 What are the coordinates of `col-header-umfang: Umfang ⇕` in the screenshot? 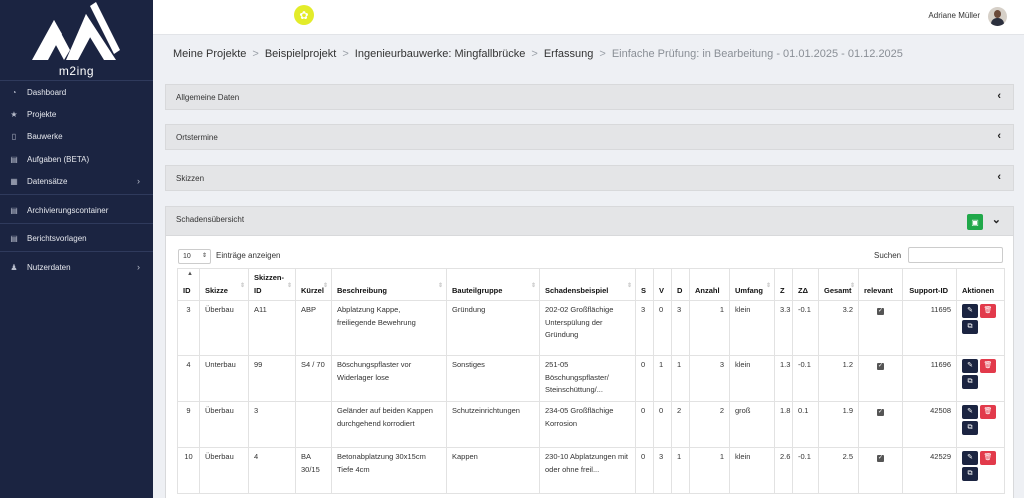 It's located at (752, 284).